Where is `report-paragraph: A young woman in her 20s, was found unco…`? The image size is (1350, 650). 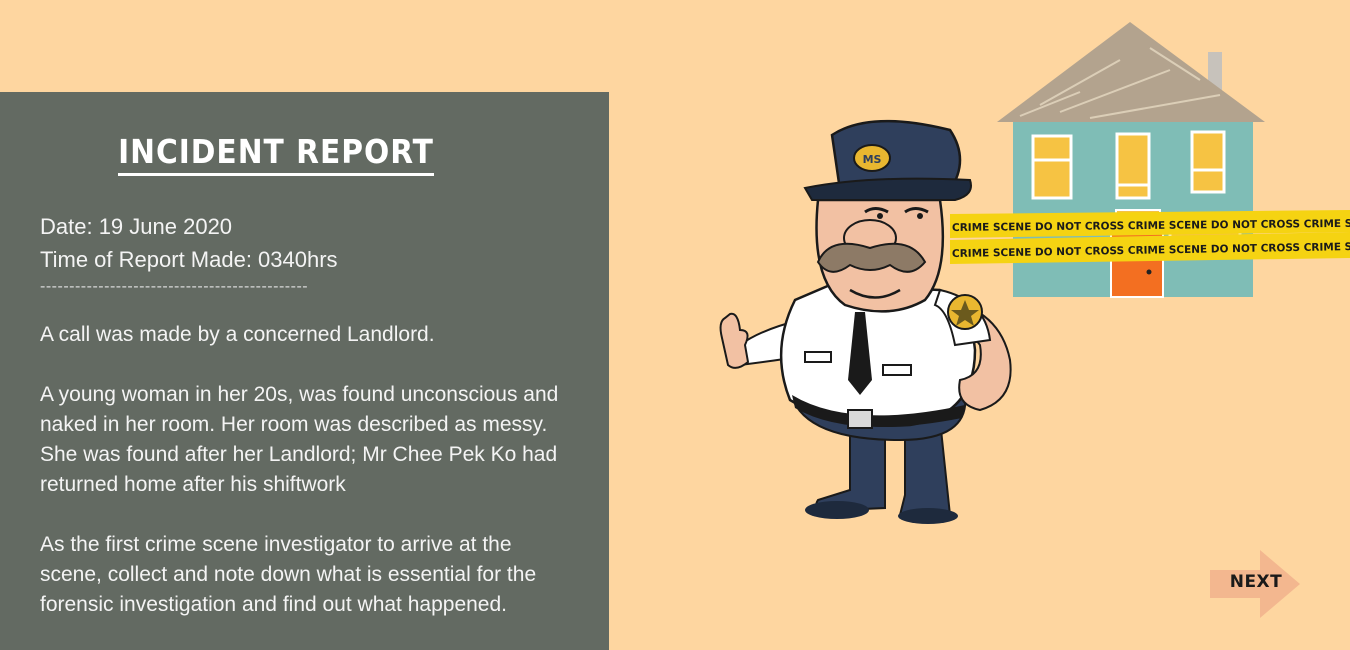
report-paragraph: A young woman in her 20s, was found unco… is located at coordinates (299, 439).